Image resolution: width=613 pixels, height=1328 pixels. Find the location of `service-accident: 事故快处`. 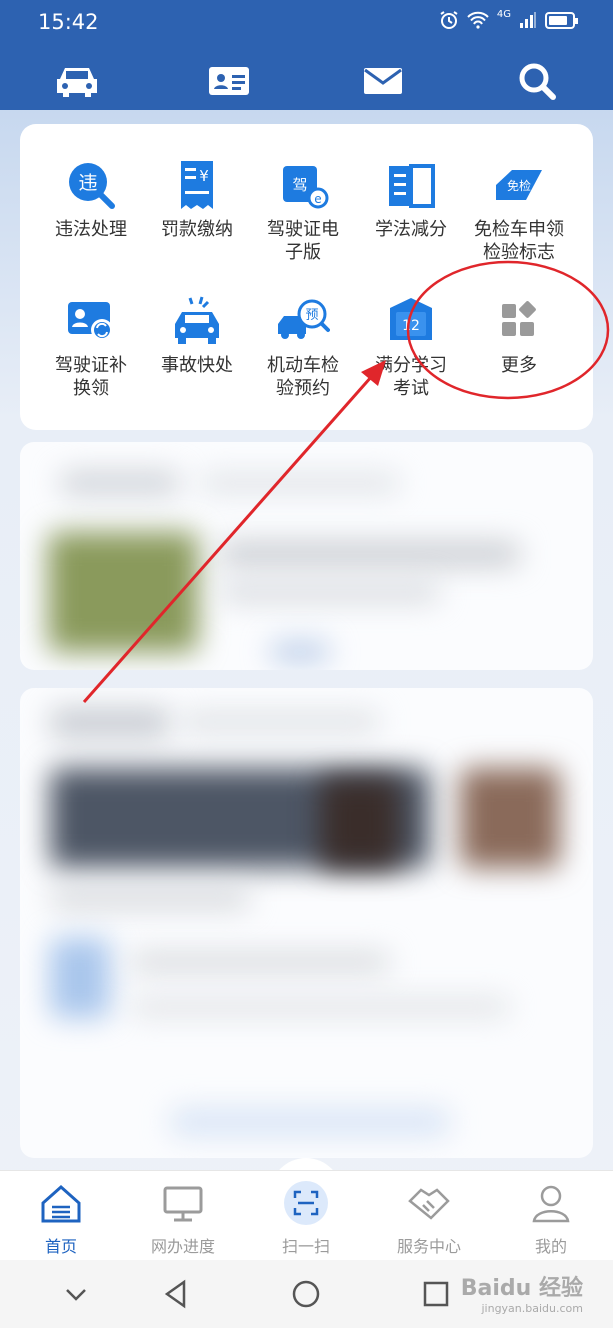

service-accident: 事故快处 is located at coordinates (197, 335).